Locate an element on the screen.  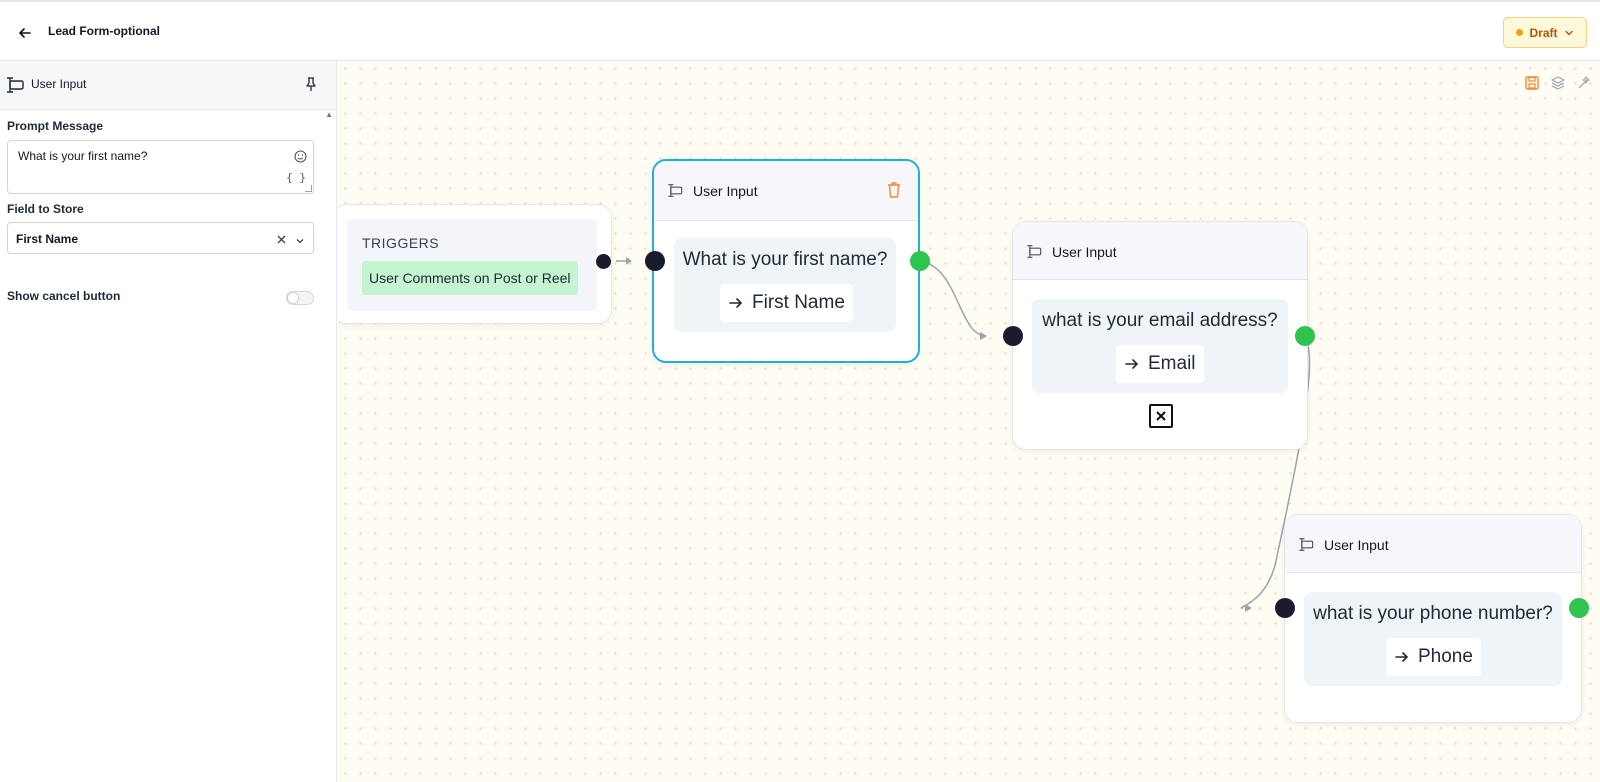
panel-header: User Input is located at coordinates (168, 85).